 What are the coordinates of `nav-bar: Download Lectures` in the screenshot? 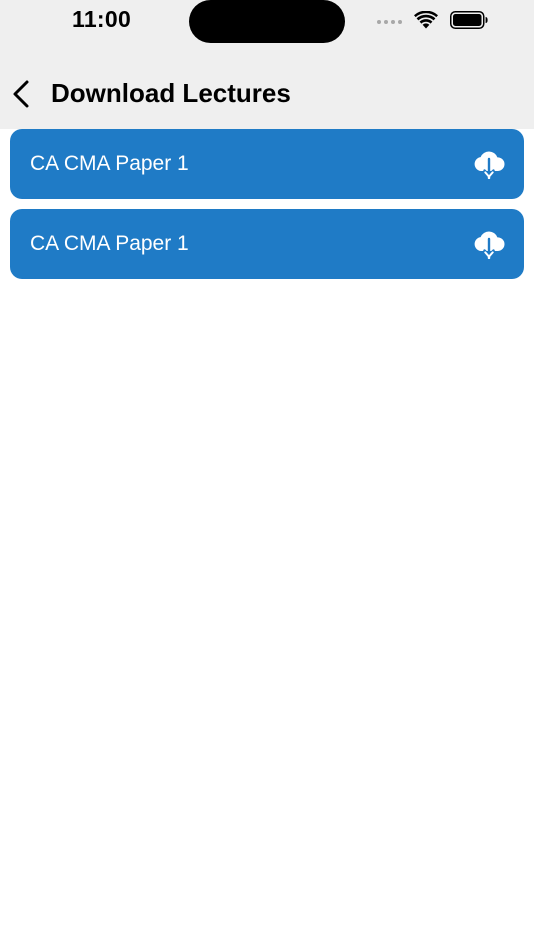 It's located at (267, 94).